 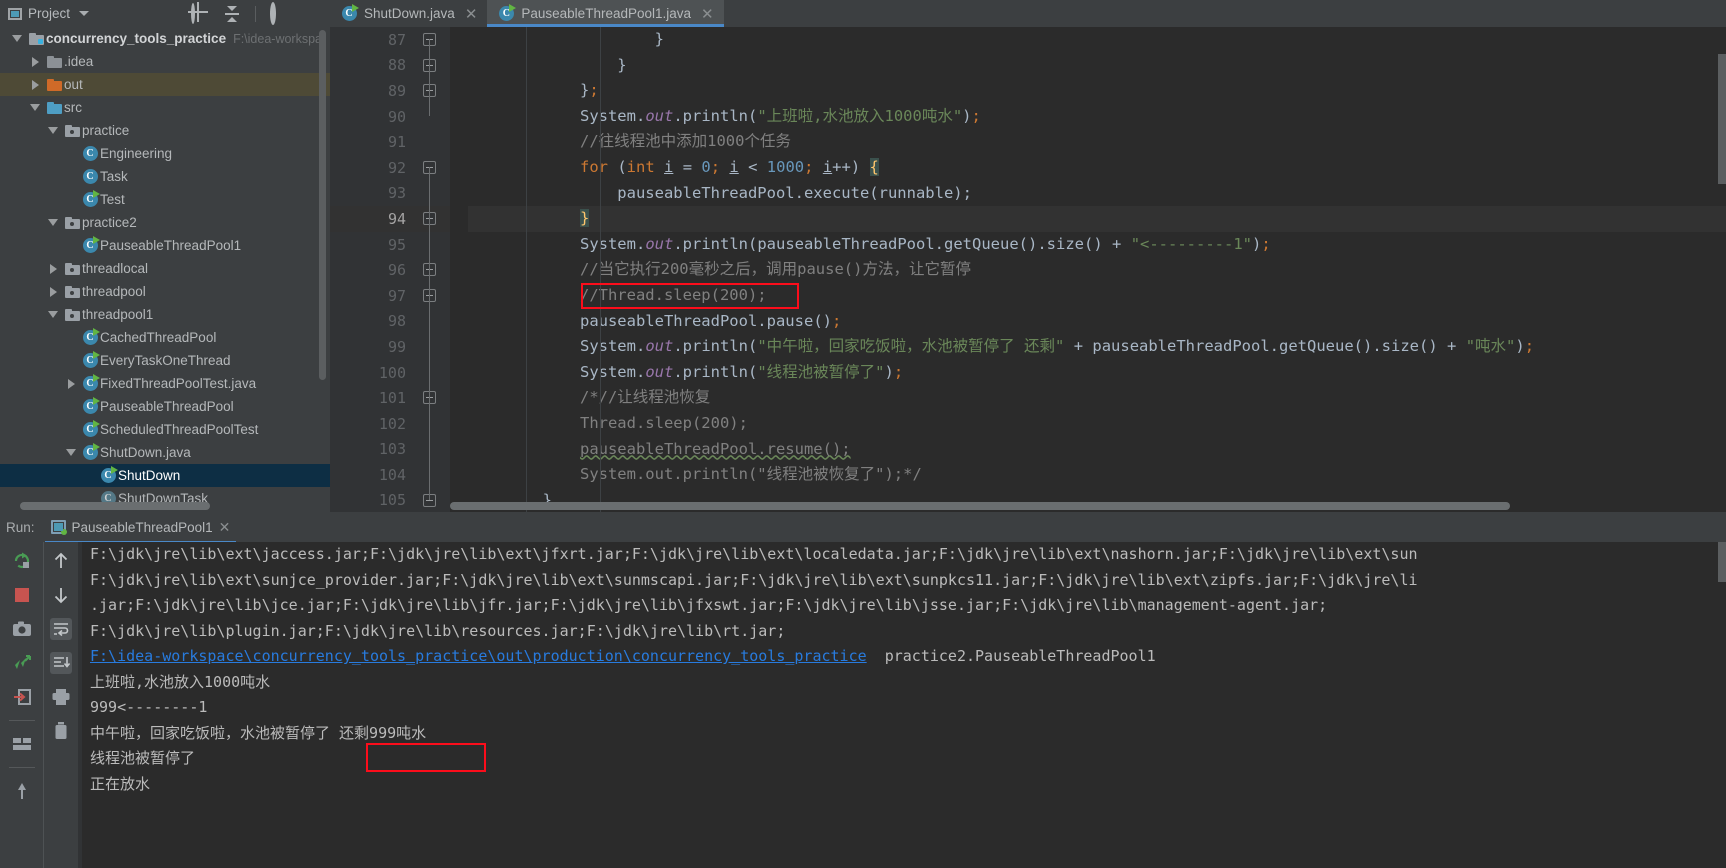 I want to click on run-window-label: Run:, so click(x=20, y=527).